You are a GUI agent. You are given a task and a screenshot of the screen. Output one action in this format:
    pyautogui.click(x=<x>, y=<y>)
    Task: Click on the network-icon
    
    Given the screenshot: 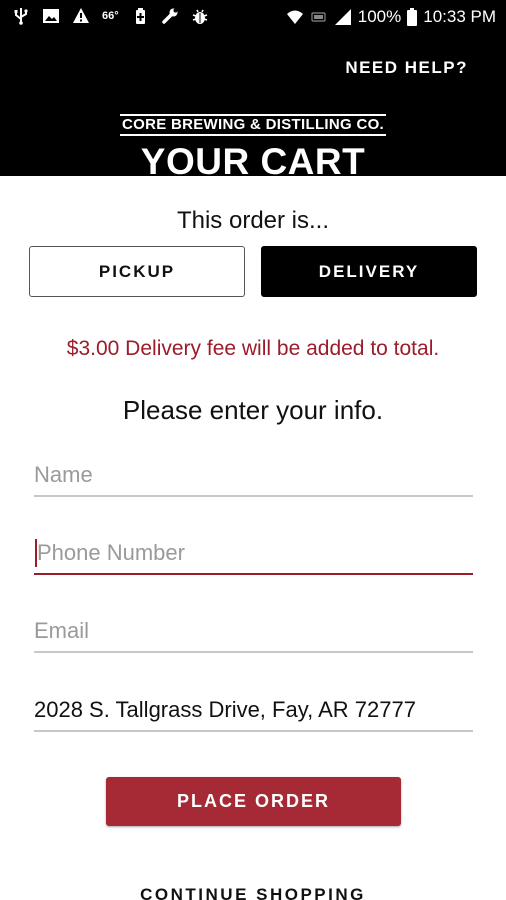 What is the action you would take?
    pyautogui.click(x=319, y=17)
    